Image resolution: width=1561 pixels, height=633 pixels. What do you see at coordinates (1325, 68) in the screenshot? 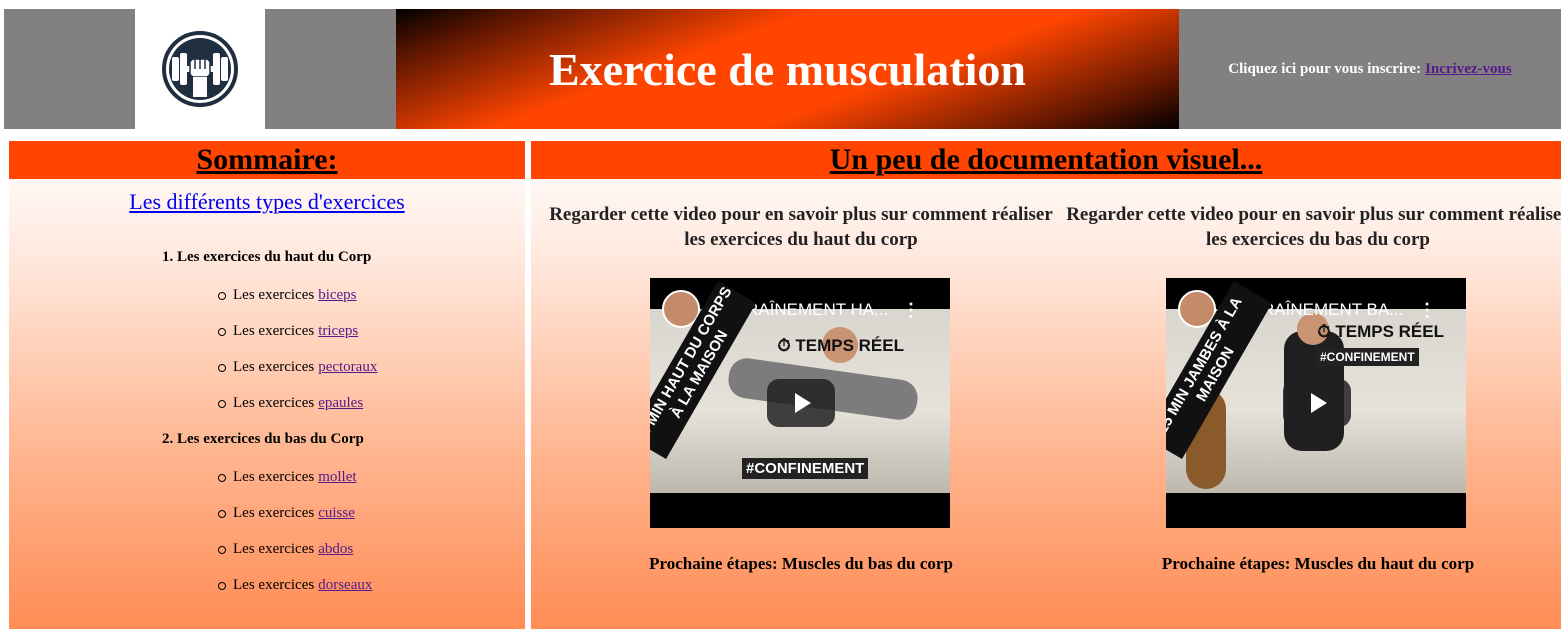
I see `signup-text: Cliquez ici pour vous inscrire:` at bounding box center [1325, 68].